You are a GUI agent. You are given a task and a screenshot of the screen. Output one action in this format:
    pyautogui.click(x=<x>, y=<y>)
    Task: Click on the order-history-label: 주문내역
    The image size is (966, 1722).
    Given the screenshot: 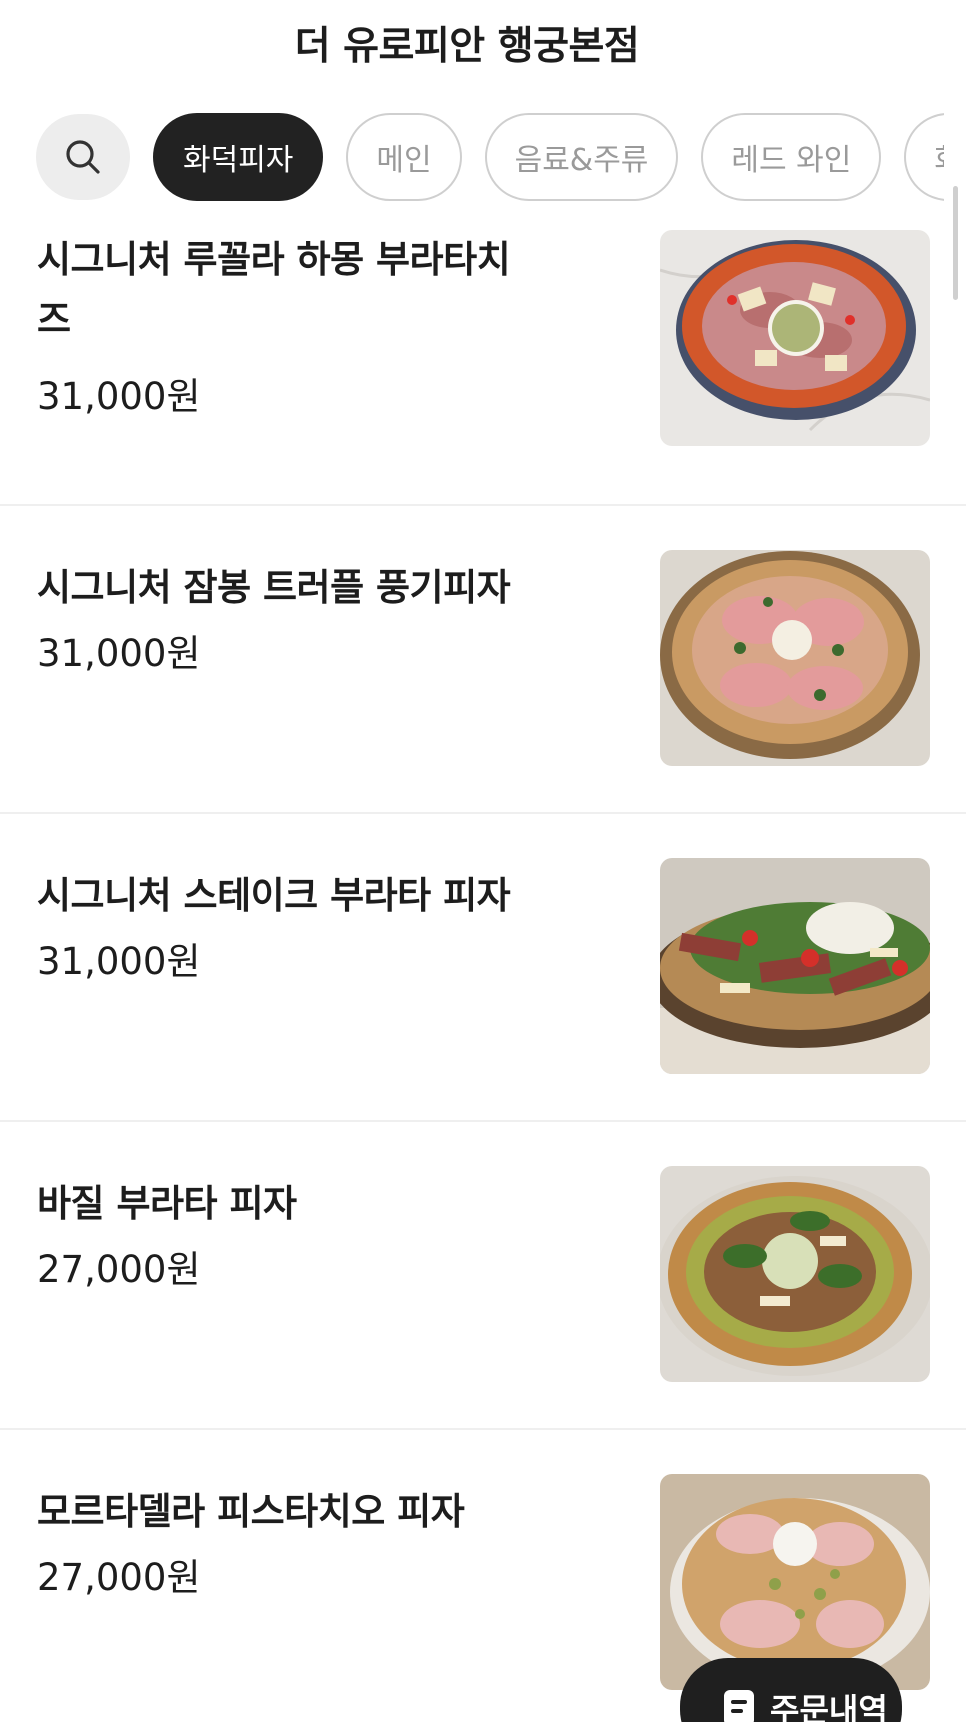 What is the action you would take?
    pyautogui.click(x=829, y=1706)
    